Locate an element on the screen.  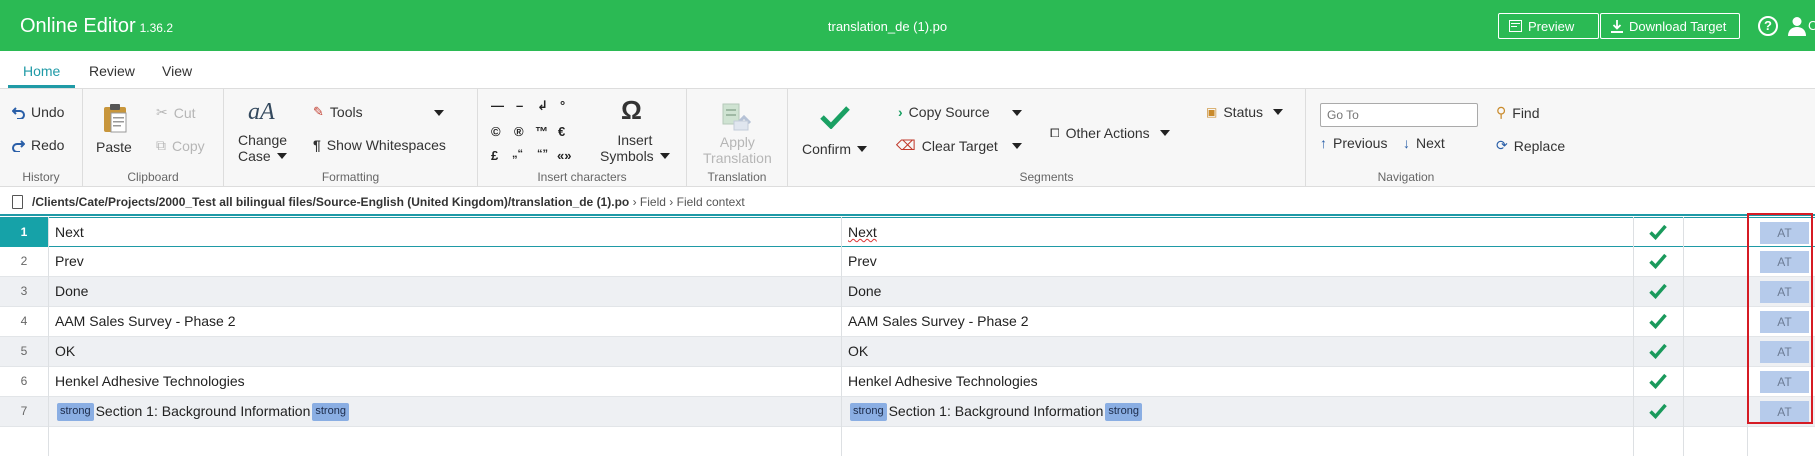
breadcrumb-field: Field is located at coordinates (653, 202).